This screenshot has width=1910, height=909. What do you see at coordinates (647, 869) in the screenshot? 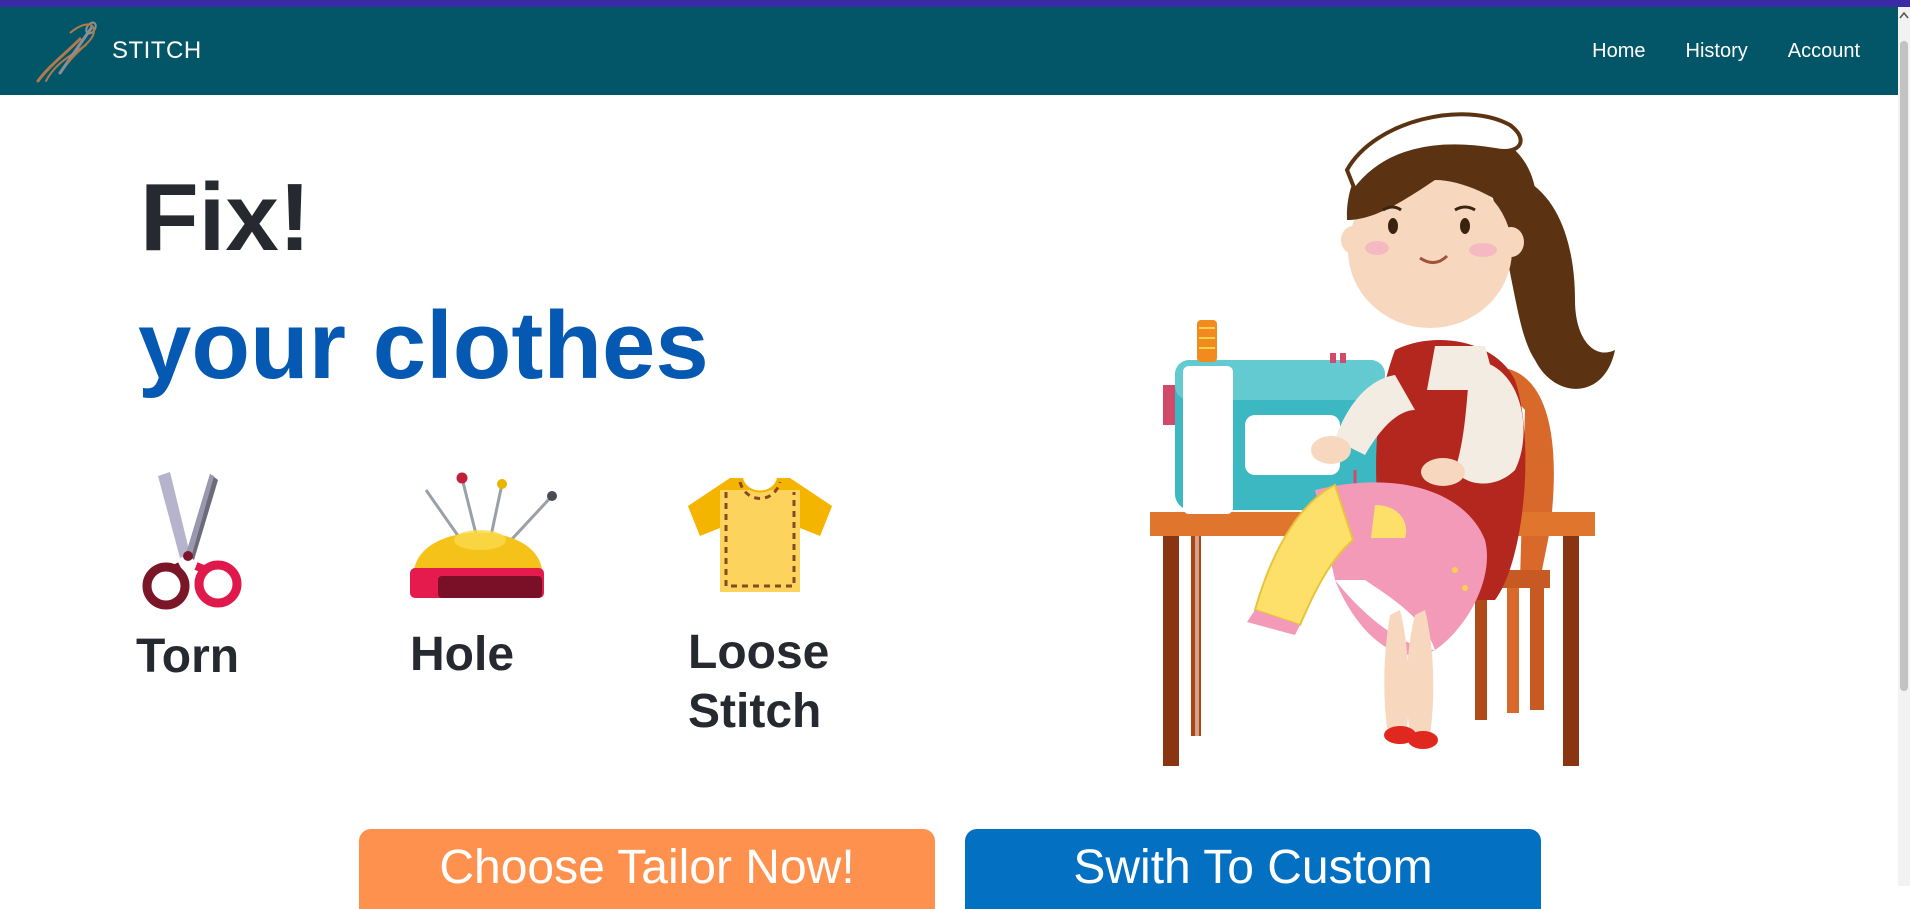
I see `choose-tailor-button: Choose Tailor Now!` at bounding box center [647, 869].